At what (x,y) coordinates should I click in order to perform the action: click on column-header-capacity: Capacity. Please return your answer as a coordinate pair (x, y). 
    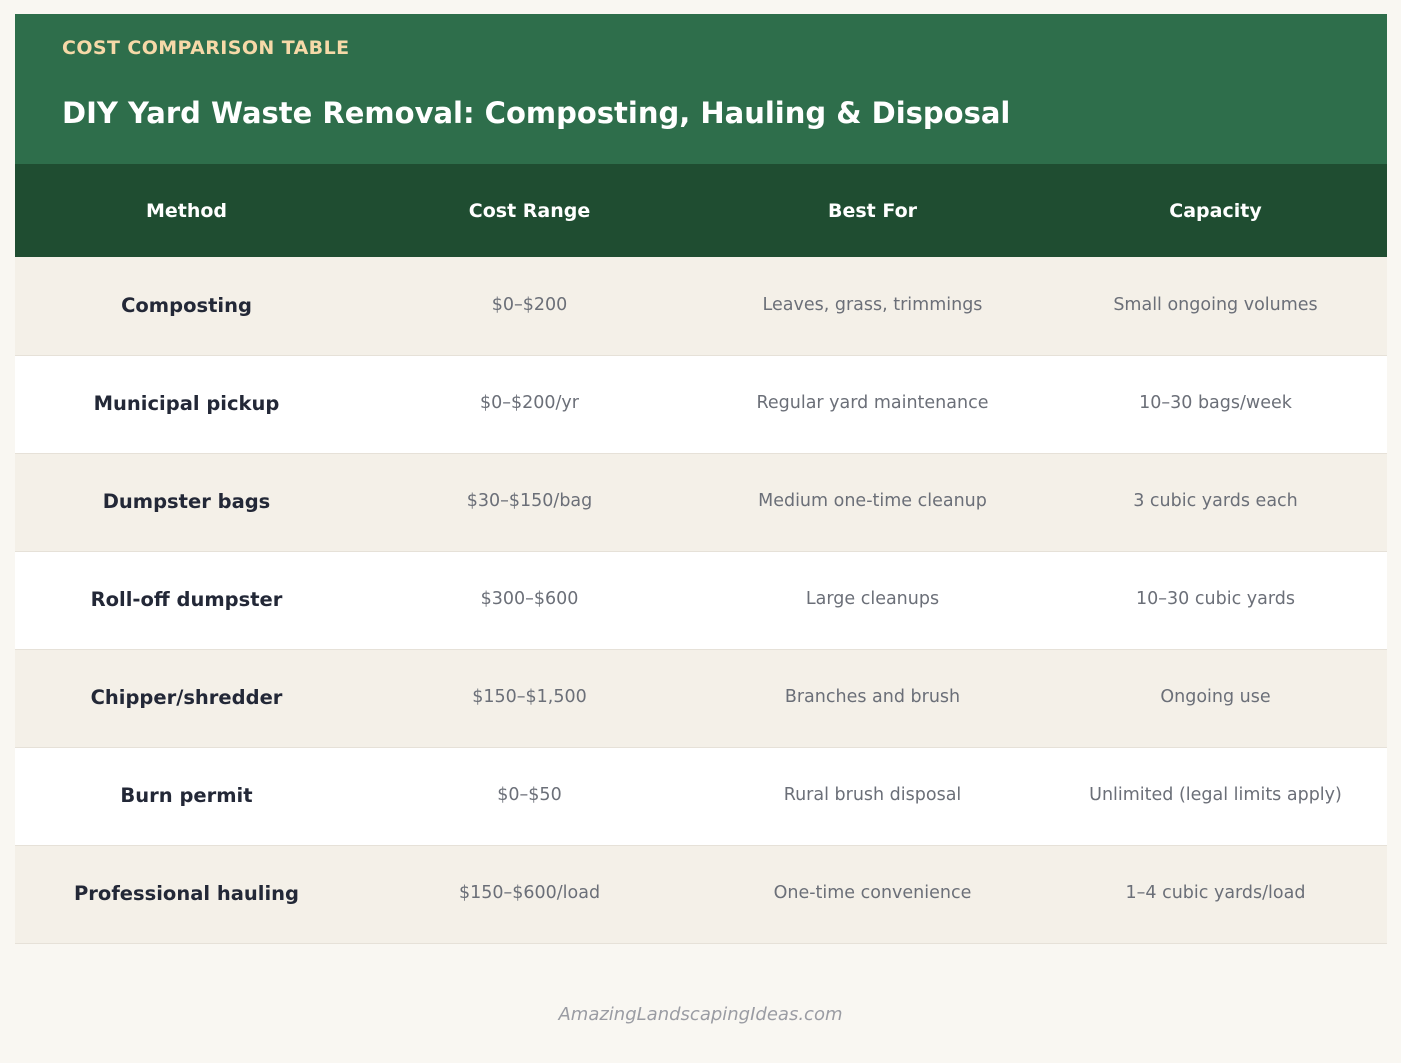
    Looking at the image, I should click on (1215, 210).